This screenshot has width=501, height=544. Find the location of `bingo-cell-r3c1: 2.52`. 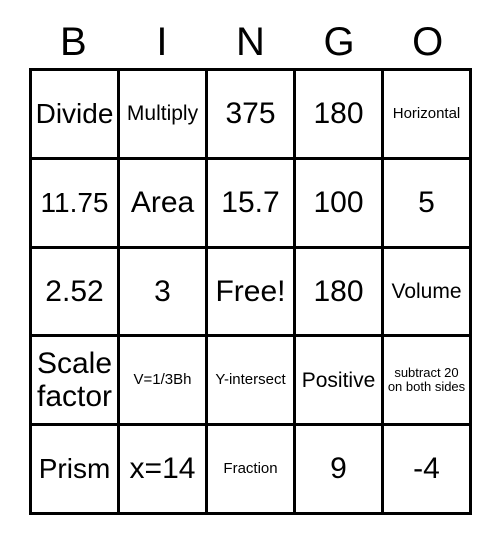

bingo-cell-r3c1: 2.52 is located at coordinates (76, 293).